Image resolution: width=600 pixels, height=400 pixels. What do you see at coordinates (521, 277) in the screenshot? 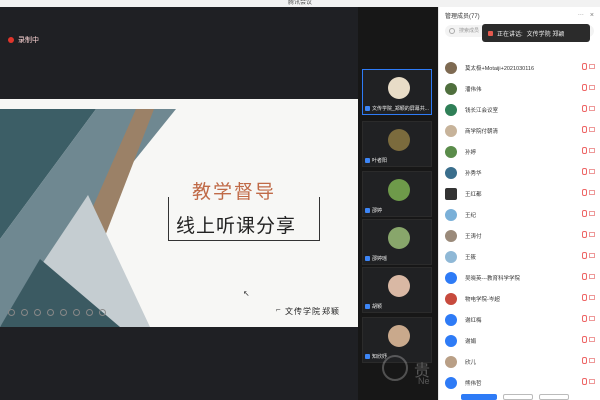
I see `list-item: 吴晓英---教育科学学院` at bounding box center [521, 277].